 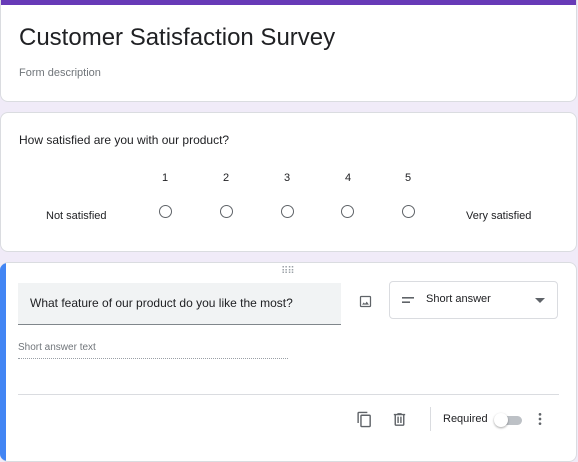 What do you see at coordinates (226, 178) in the screenshot?
I see `scale-number-2: 2` at bounding box center [226, 178].